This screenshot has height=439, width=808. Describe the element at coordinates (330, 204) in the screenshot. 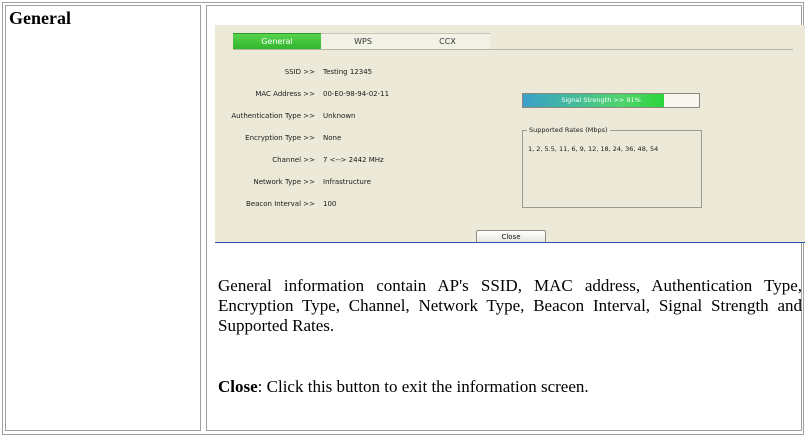

I see `field-value: 100` at that location.